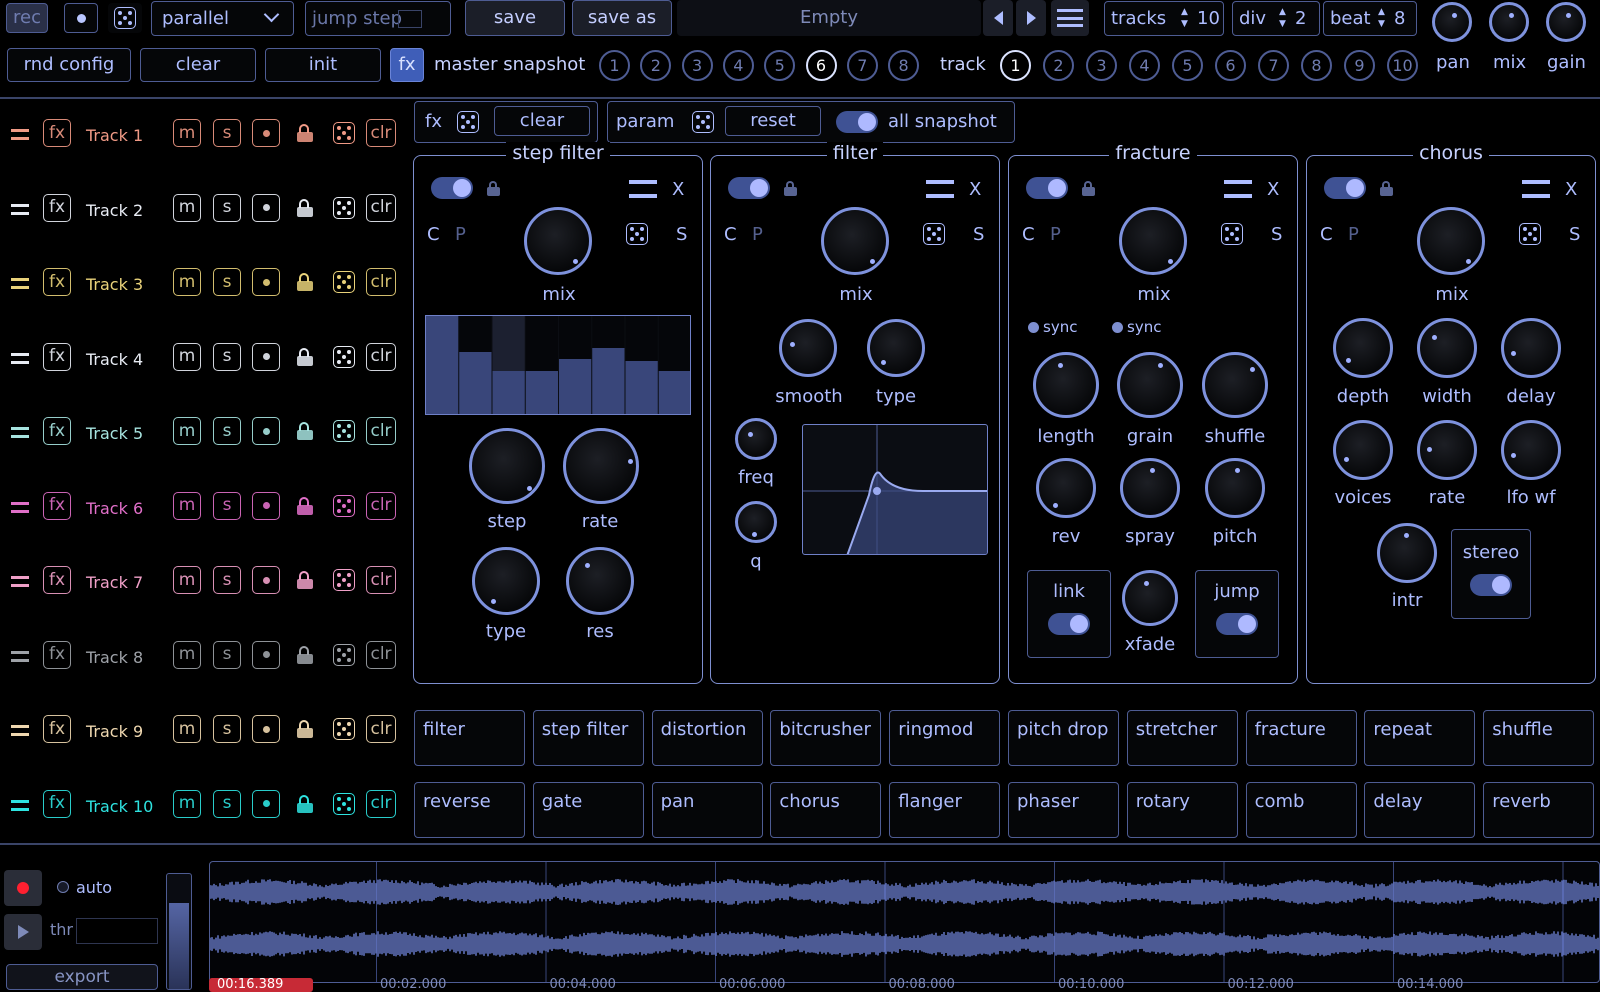 The height and width of the screenshot is (992, 1600). What do you see at coordinates (1164, 18) in the screenshot?
I see `tracks-stepper: tracks ▲ ▼ 10` at bounding box center [1164, 18].